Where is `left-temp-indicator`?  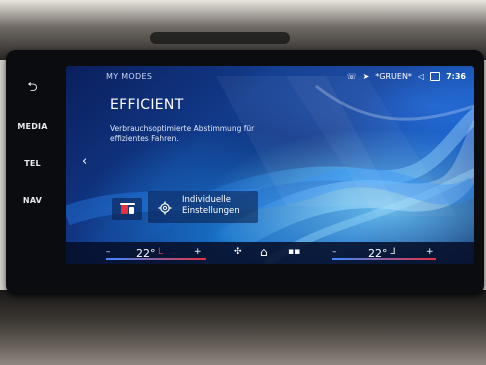
left-temp-indicator is located at coordinates (156, 259).